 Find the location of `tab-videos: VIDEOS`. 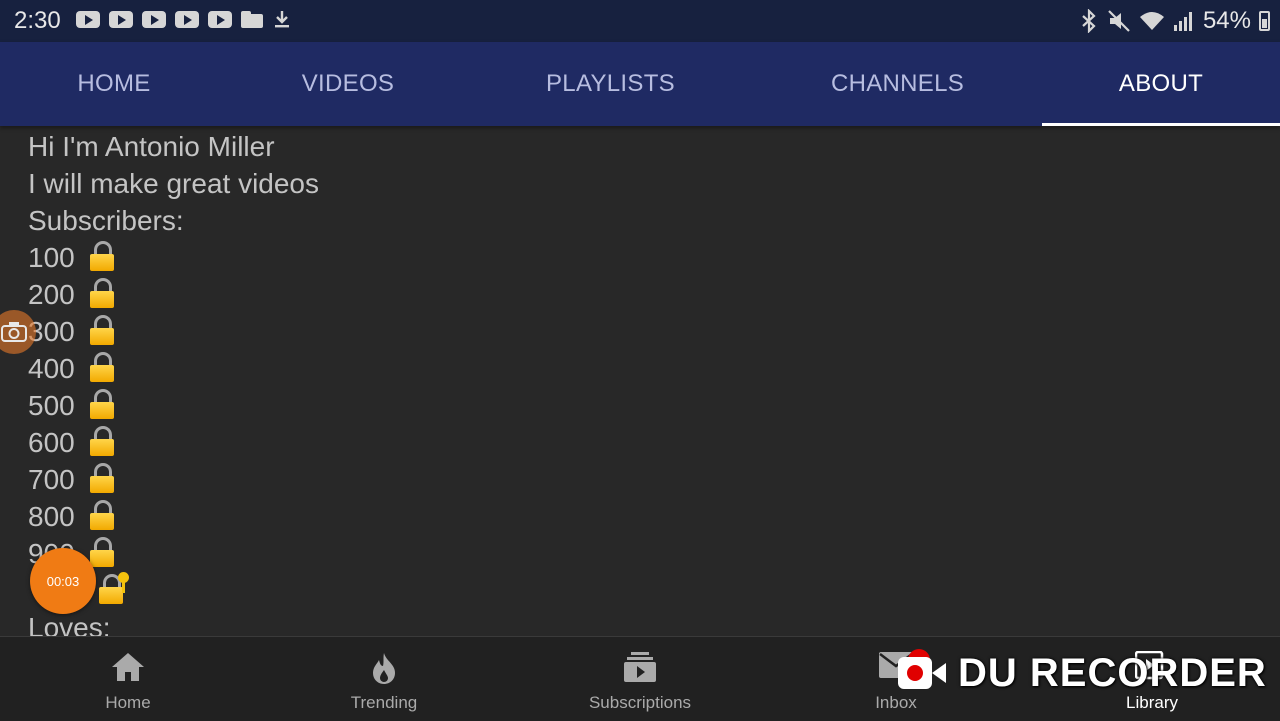

tab-videos: VIDEOS is located at coordinates (348, 84).